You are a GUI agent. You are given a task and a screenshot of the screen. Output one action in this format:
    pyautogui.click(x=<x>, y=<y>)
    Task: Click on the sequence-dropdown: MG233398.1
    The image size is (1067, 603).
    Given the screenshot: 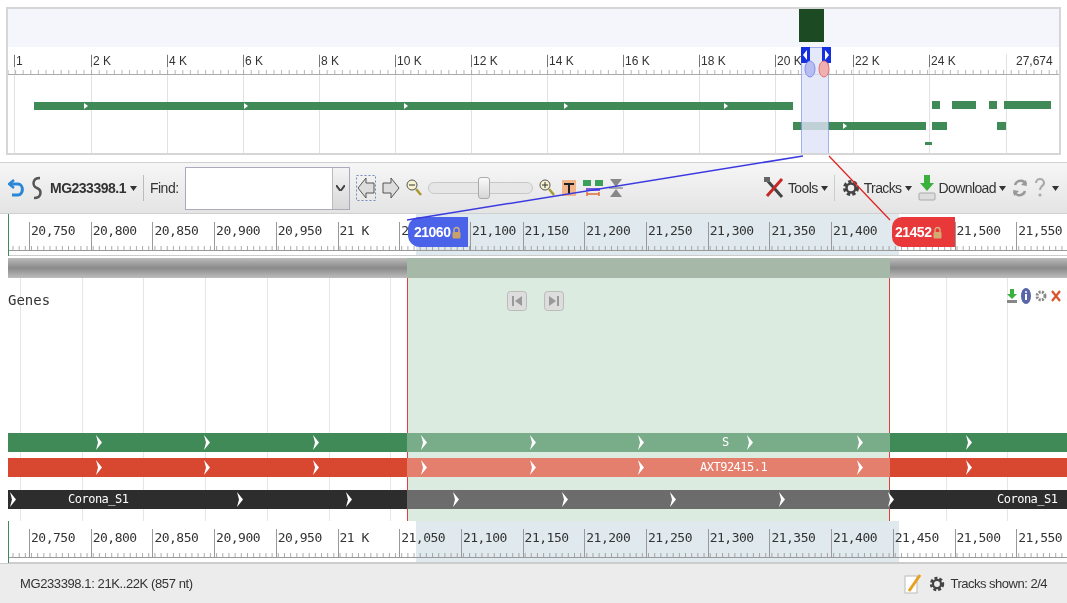 What is the action you would take?
    pyautogui.click(x=93, y=188)
    